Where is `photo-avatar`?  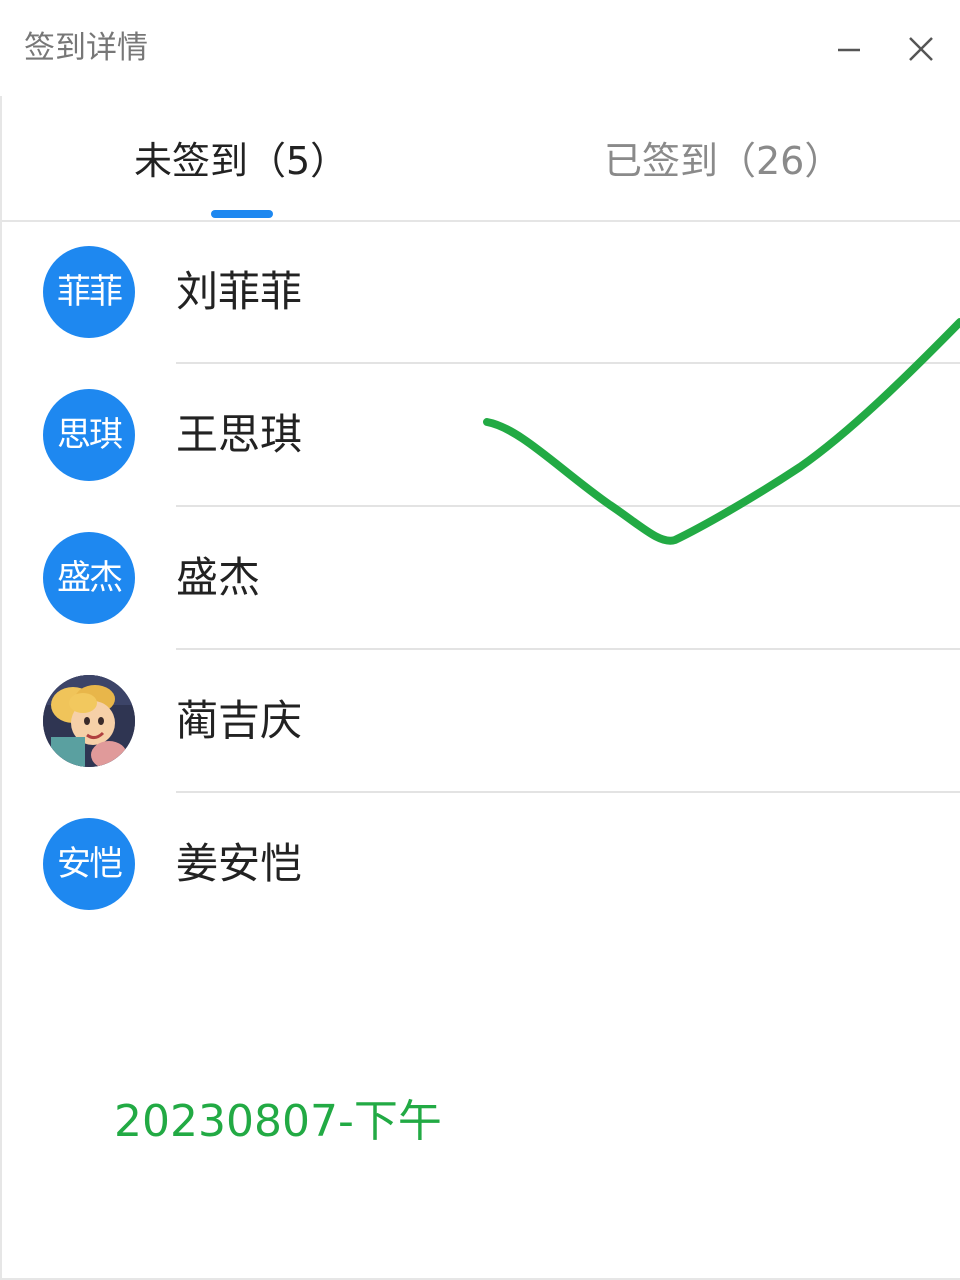 photo-avatar is located at coordinates (89, 721).